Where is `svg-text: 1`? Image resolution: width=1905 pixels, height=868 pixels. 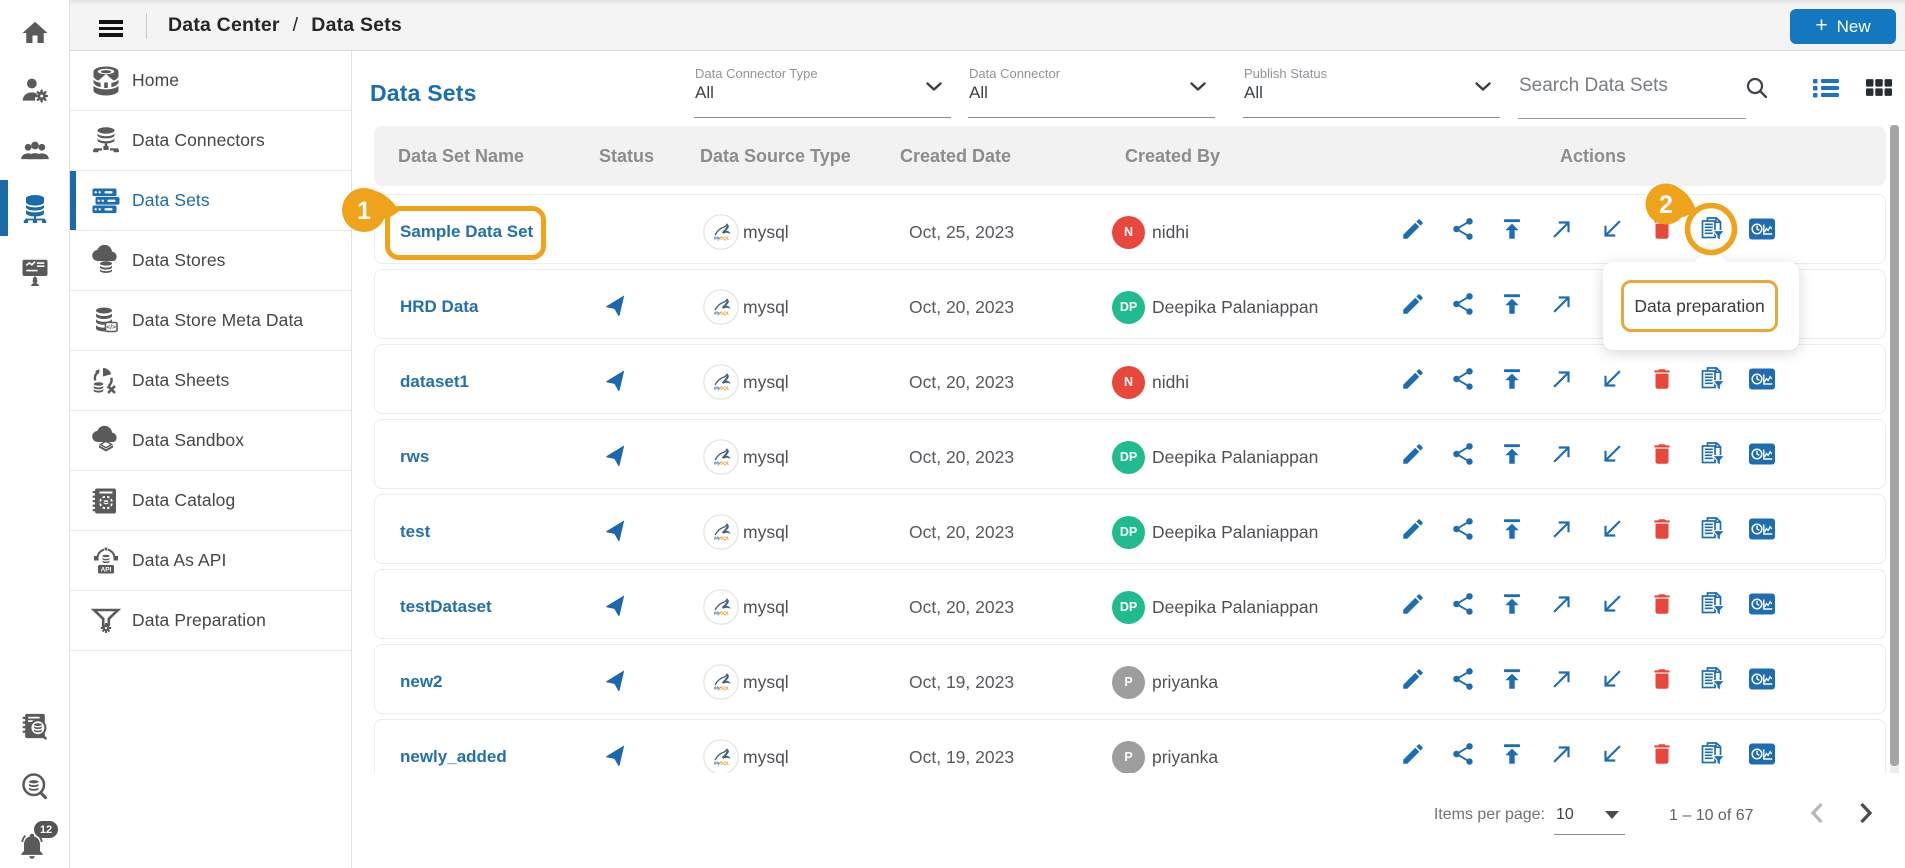 svg-text: 1 is located at coordinates (364, 211).